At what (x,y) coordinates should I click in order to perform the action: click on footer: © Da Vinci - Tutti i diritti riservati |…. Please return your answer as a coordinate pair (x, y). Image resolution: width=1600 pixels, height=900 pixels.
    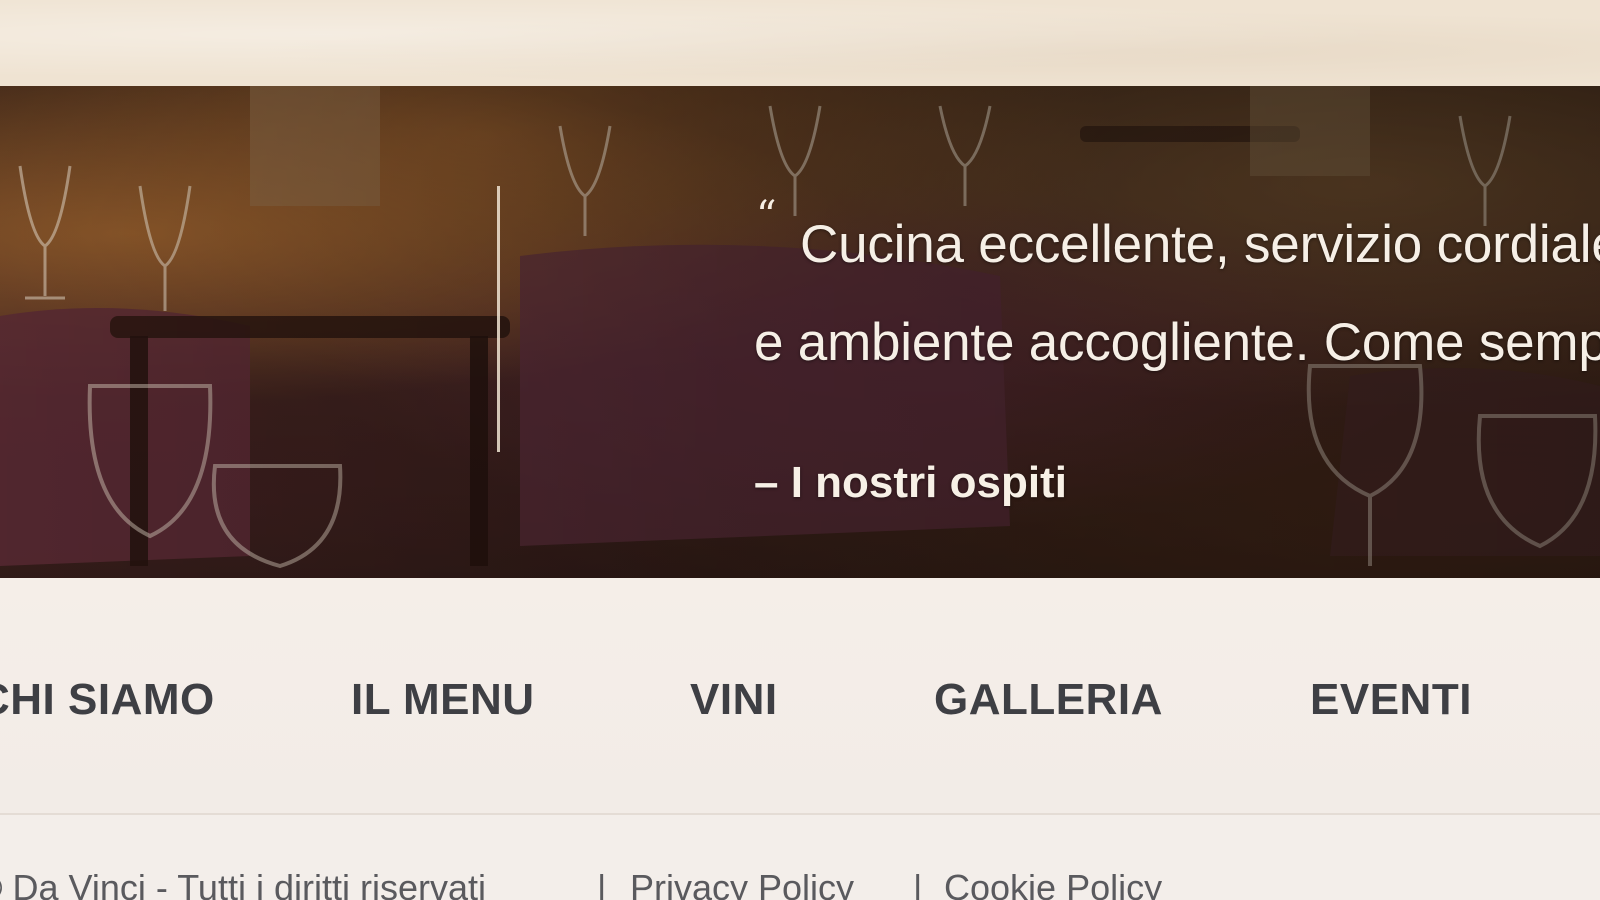
    Looking at the image, I should click on (800, 857).